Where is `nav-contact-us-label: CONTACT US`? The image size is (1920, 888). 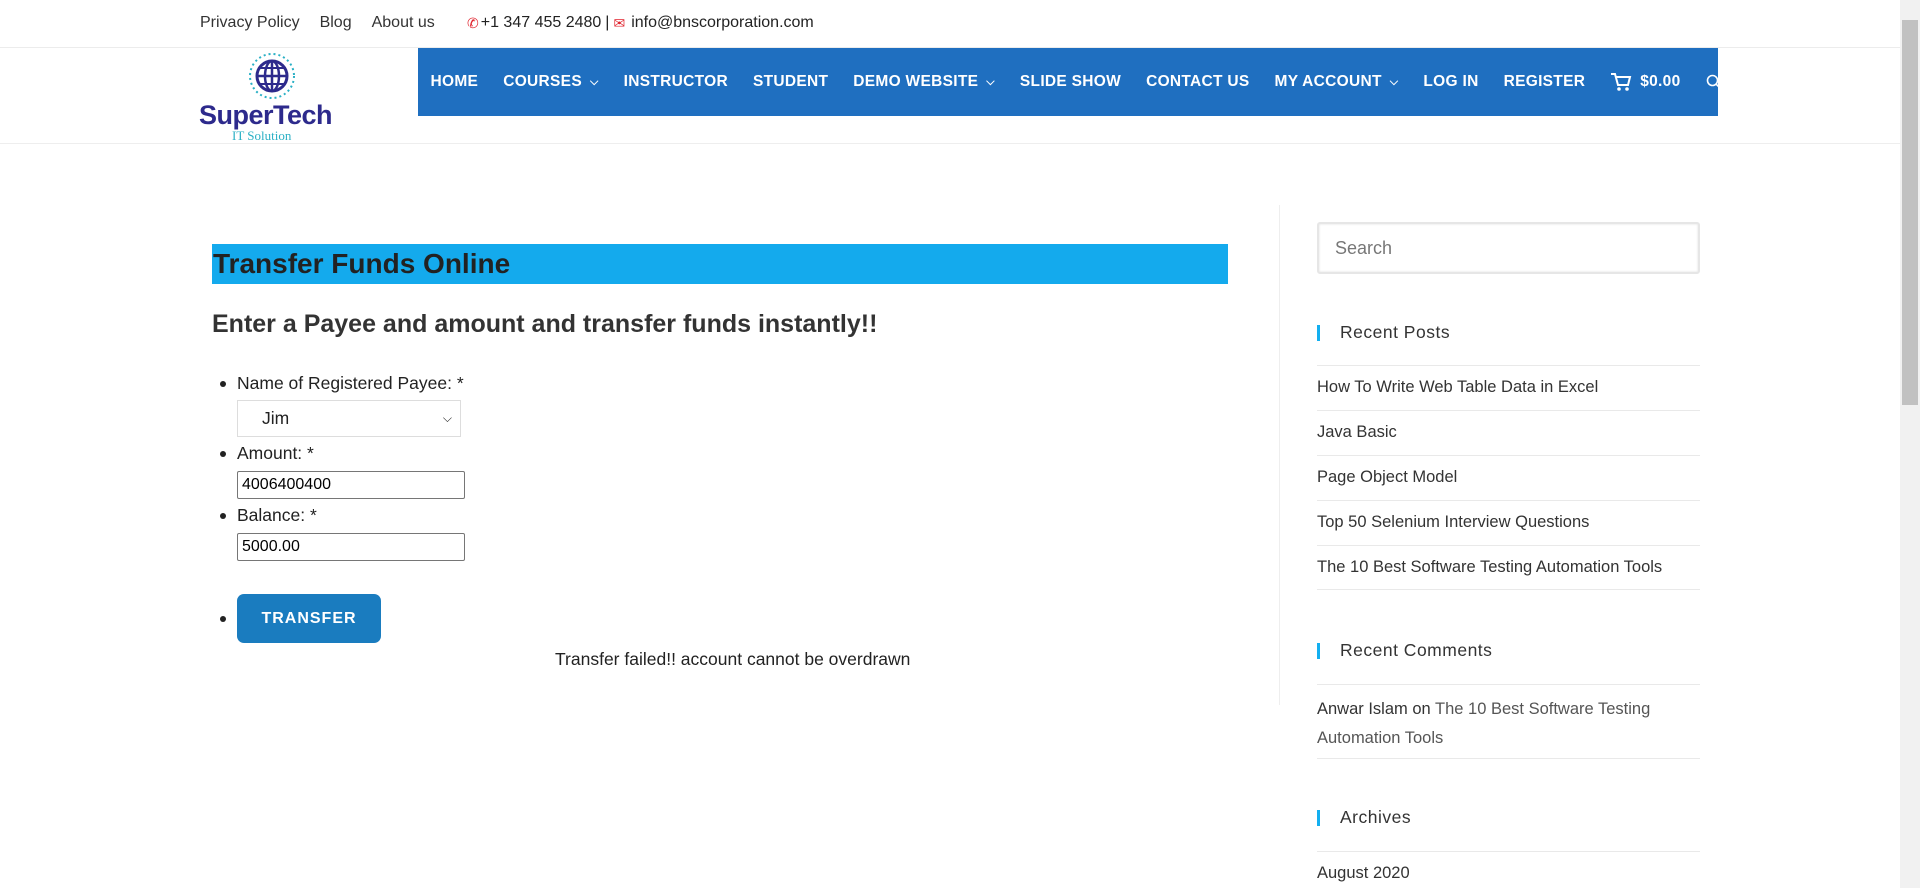
nav-contact-us-label: CONTACT US is located at coordinates (1198, 81).